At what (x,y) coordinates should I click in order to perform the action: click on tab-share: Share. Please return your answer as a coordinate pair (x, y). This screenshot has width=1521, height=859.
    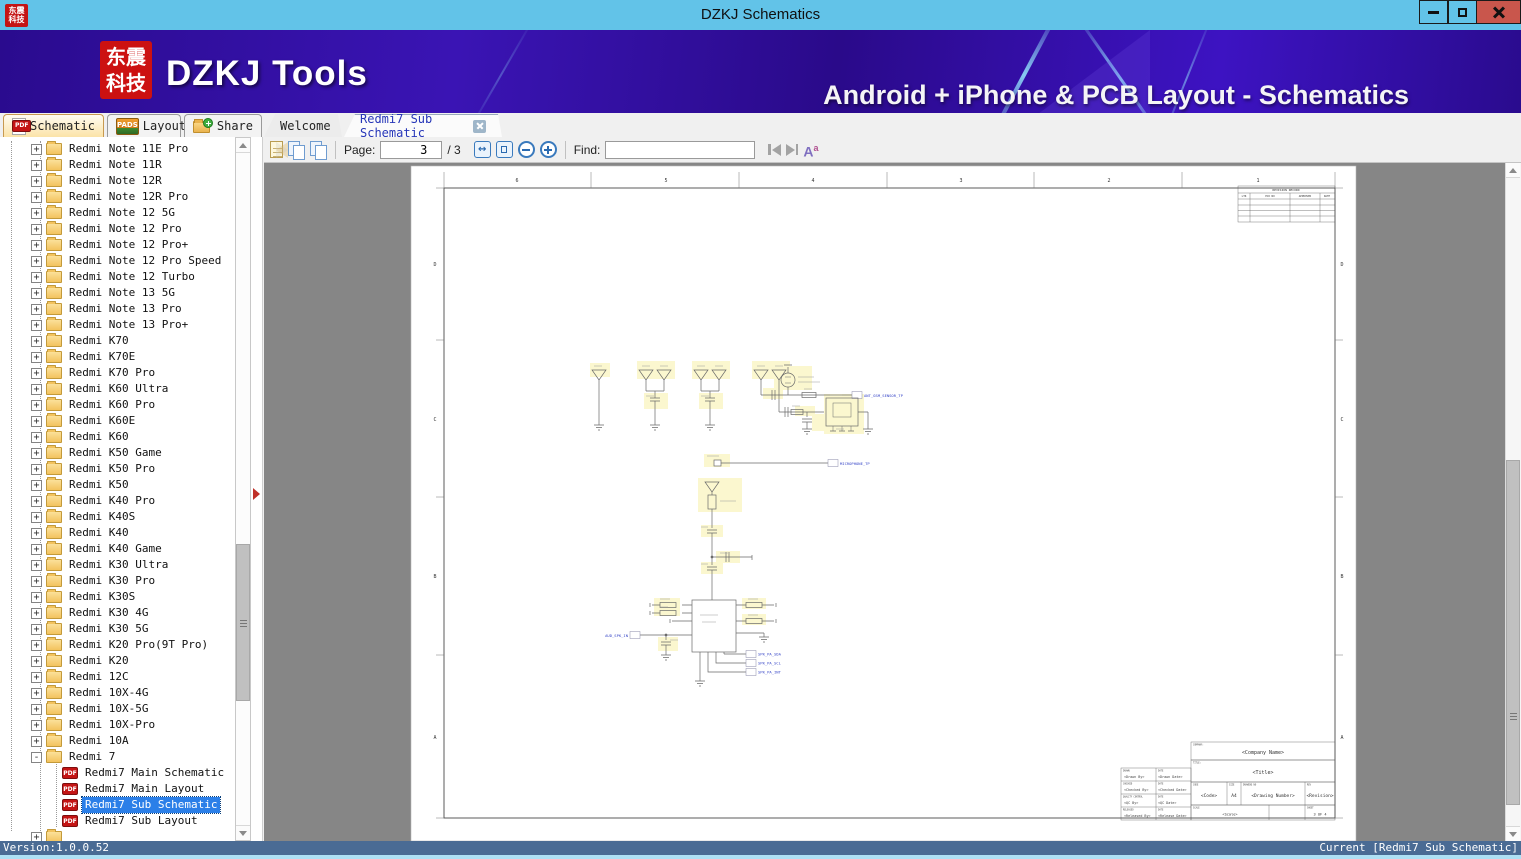
    Looking at the image, I should click on (223, 125).